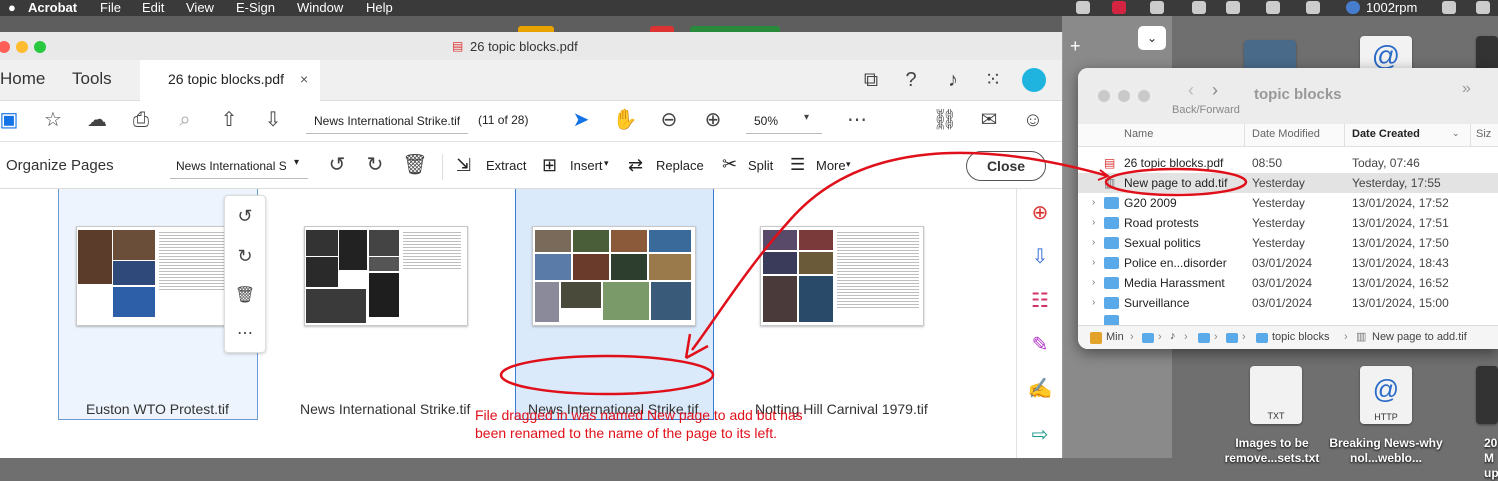 The image size is (1498, 481). What do you see at coordinates (1176, 182) in the screenshot?
I see `annotation-circle-finder-file` at bounding box center [1176, 182].